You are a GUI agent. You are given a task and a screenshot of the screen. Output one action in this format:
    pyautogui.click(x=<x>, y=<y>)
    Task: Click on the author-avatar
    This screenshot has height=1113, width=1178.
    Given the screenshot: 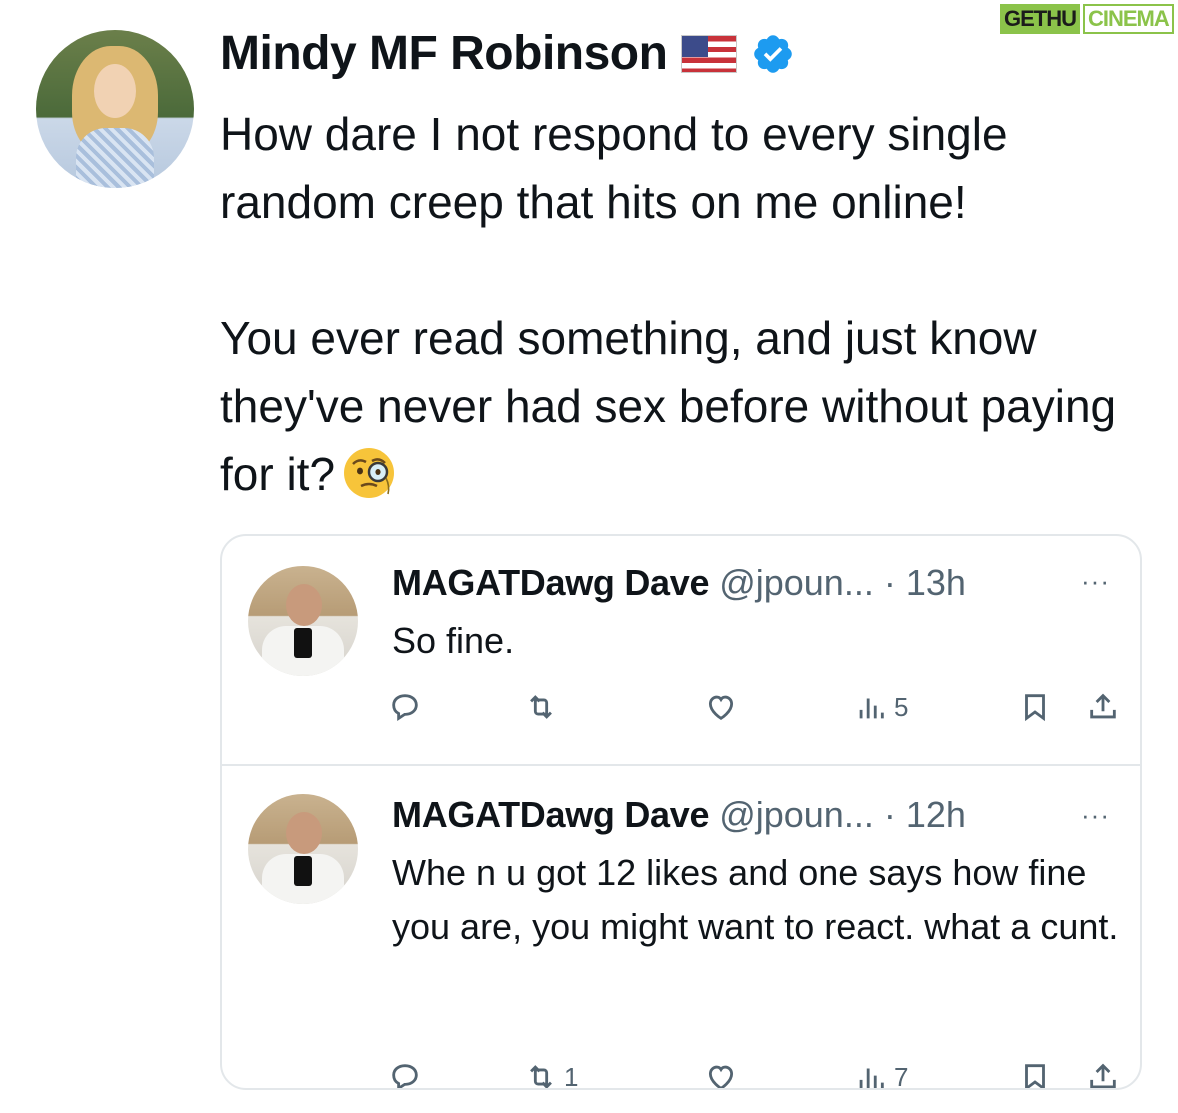 What is the action you would take?
    pyautogui.click(x=115, y=109)
    